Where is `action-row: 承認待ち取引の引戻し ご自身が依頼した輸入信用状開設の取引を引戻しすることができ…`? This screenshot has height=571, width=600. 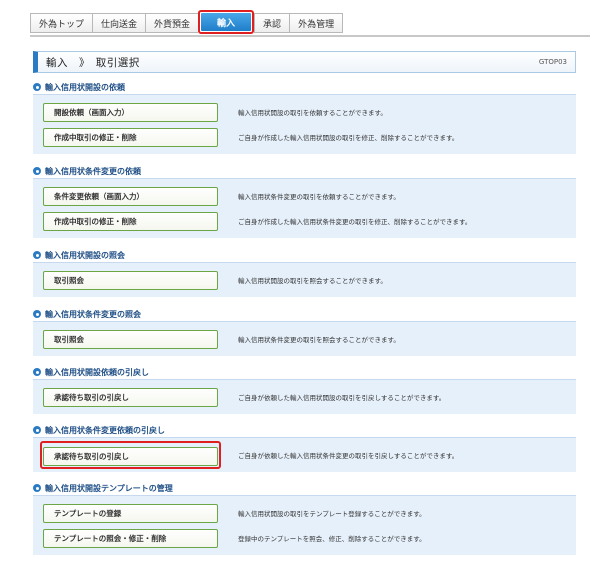 action-row: 承認待ち取引の引戻し ご自身が依頼した輸入信用状開設の取引を引戻しすることができ… is located at coordinates (304, 397).